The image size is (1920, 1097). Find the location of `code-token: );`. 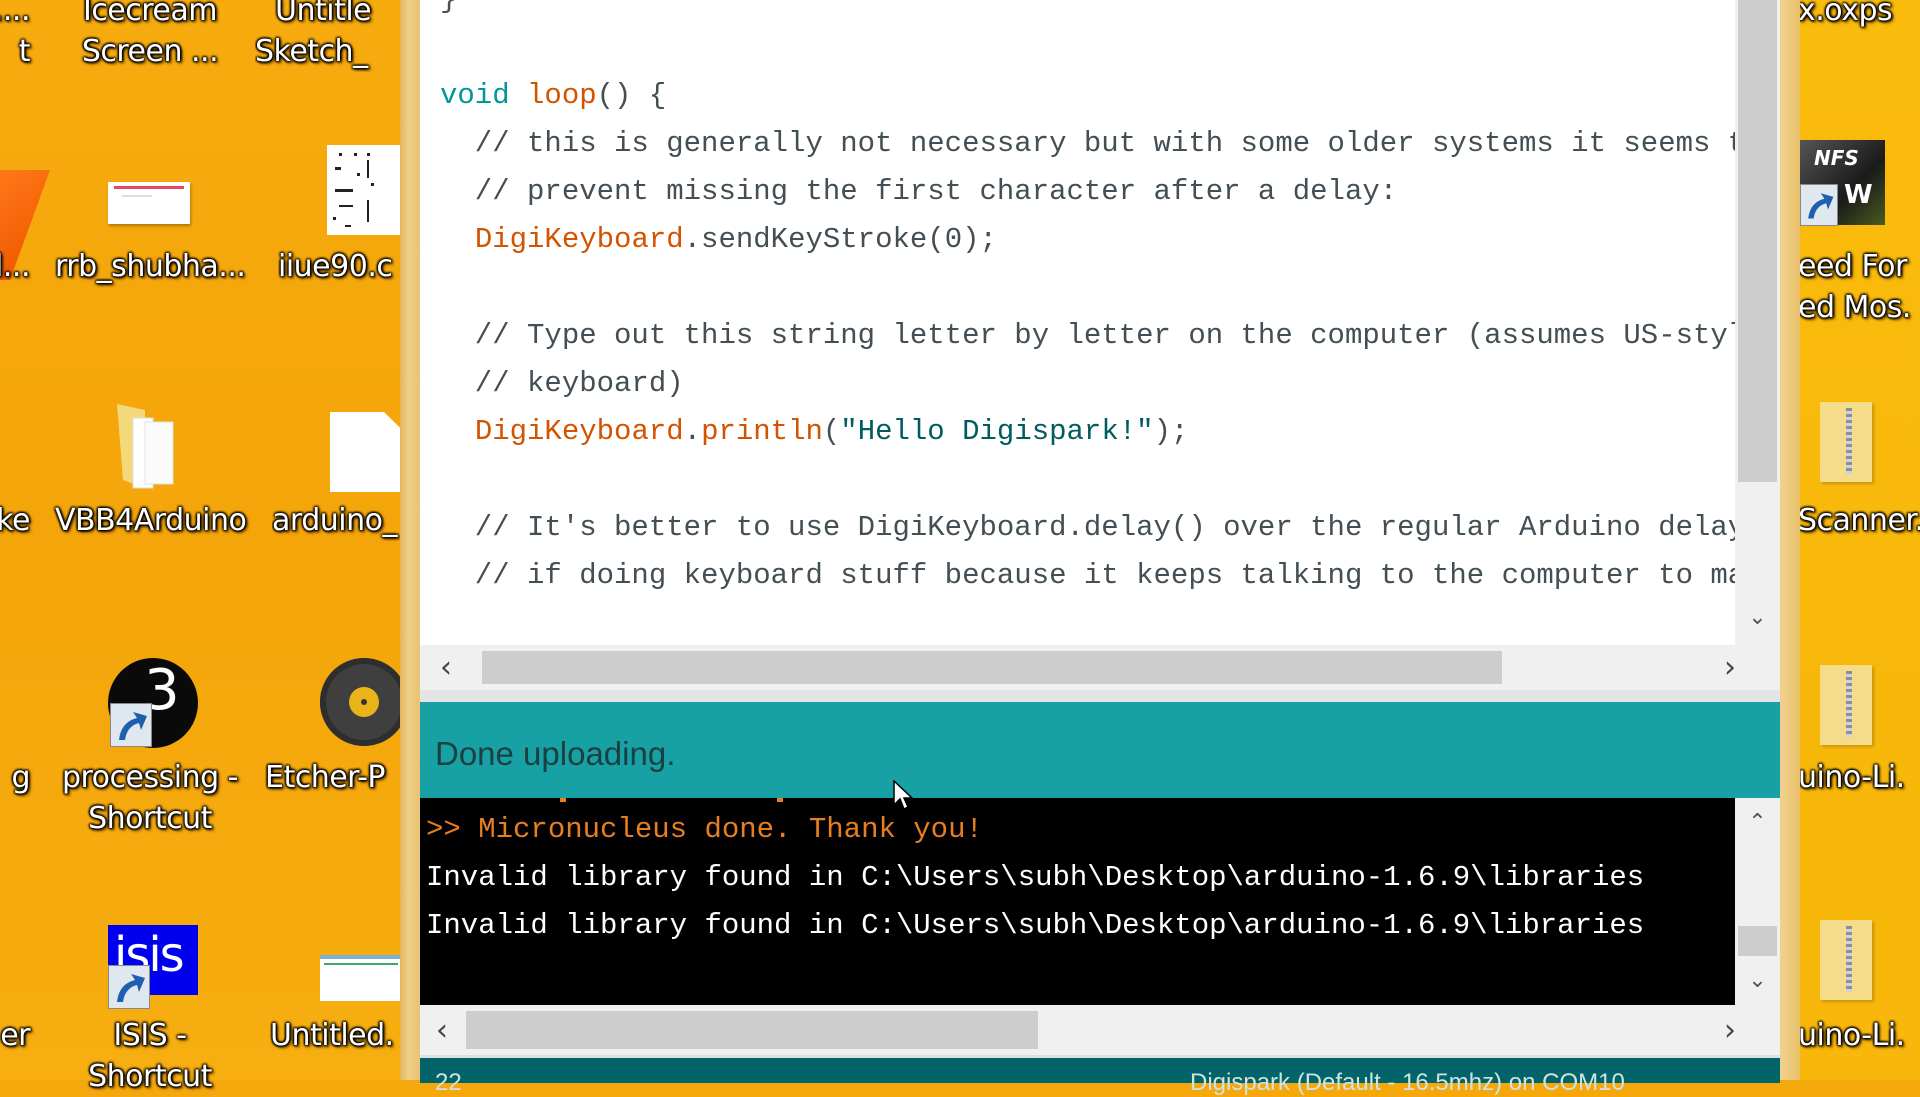

code-token: ); is located at coordinates (1171, 431).